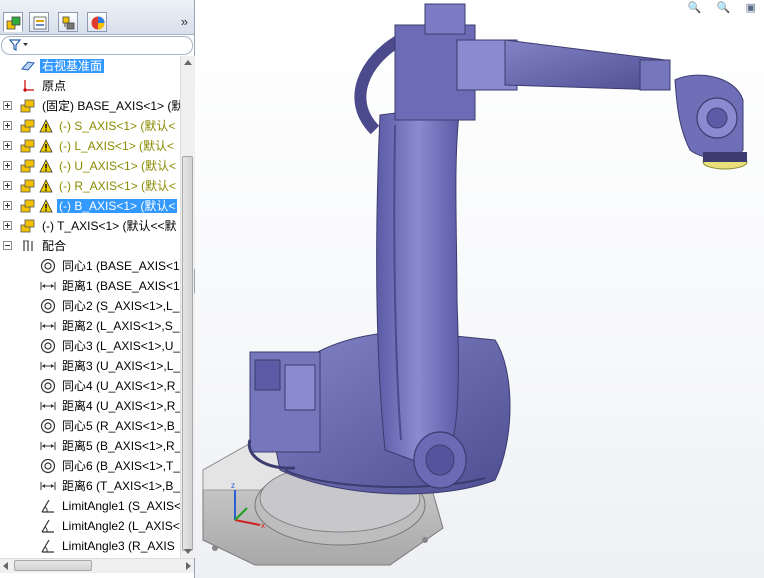  I want to click on tree-item-label: 距离1 (BASE_AXIS<1, so click(121, 286).